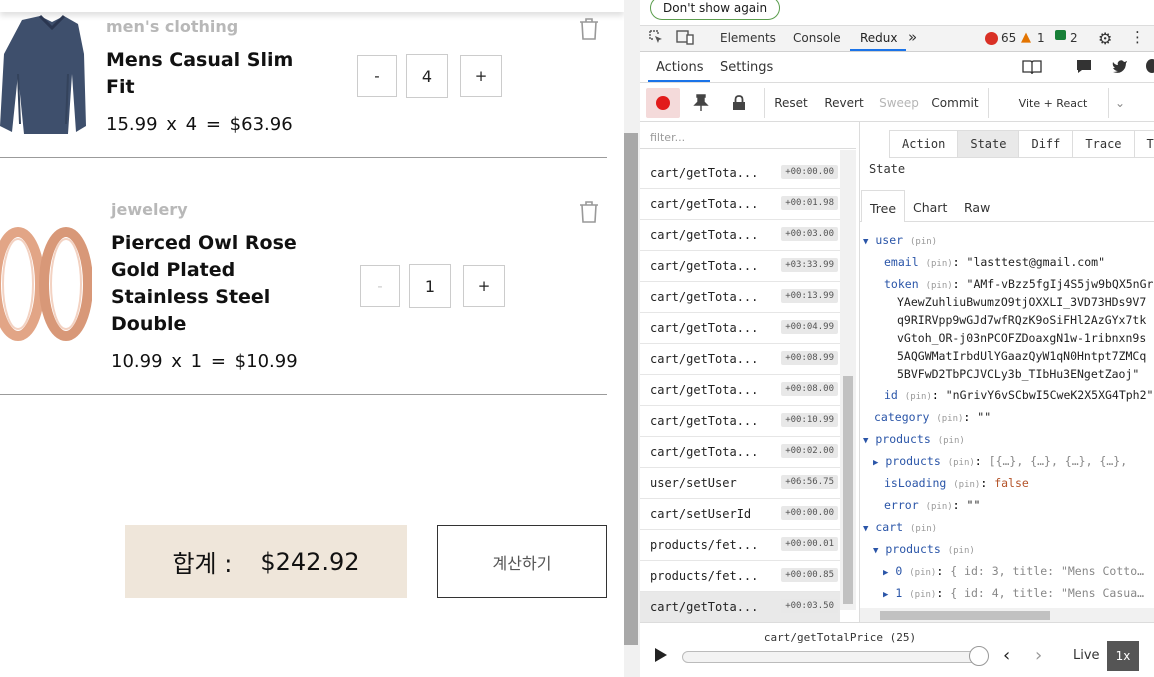  I want to click on action-row: products/fet... +00:00.01, so click(740, 545).